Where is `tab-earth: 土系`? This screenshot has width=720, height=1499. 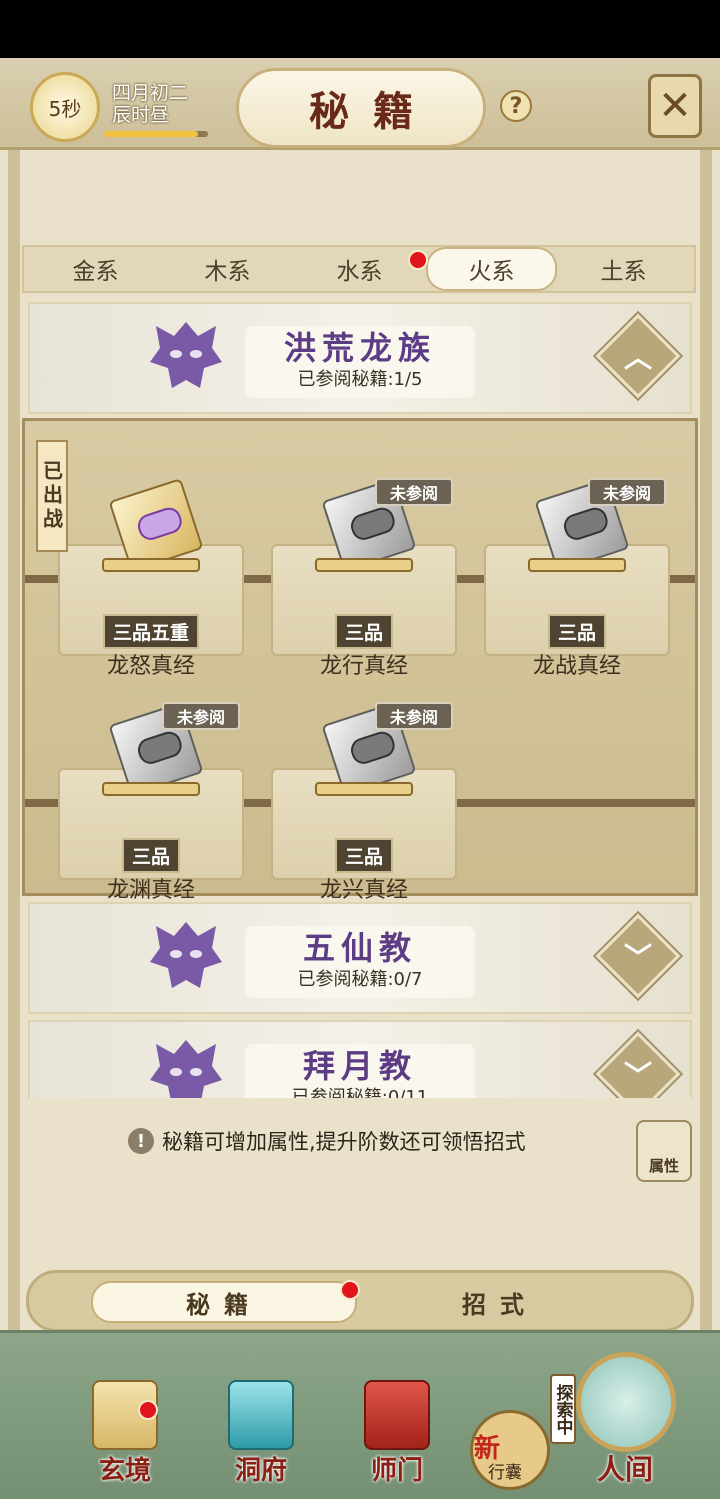
tab-earth: 土系 is located at coordinates (623, 269).